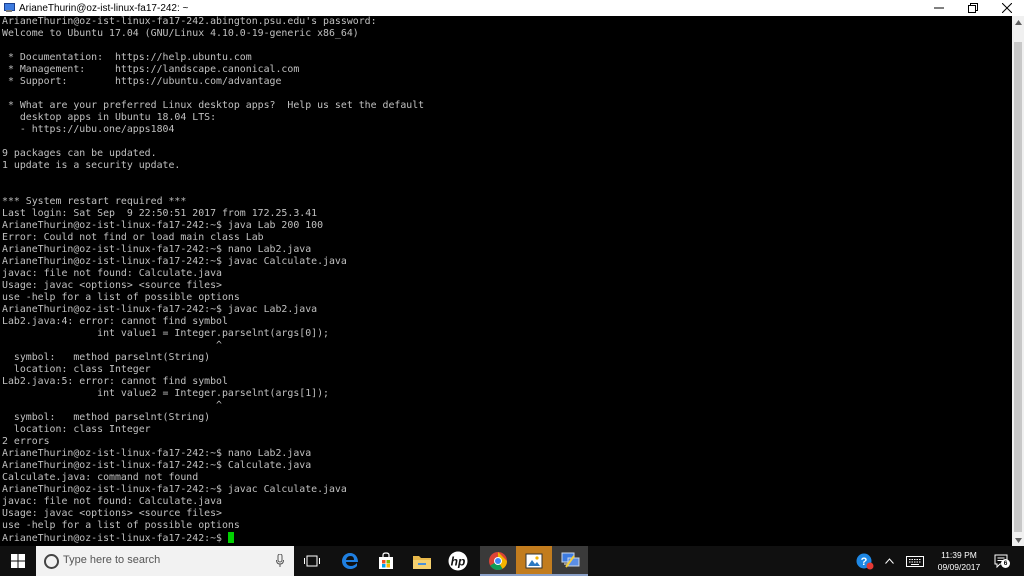  I want to click on minimize-button, so click(939, 8).